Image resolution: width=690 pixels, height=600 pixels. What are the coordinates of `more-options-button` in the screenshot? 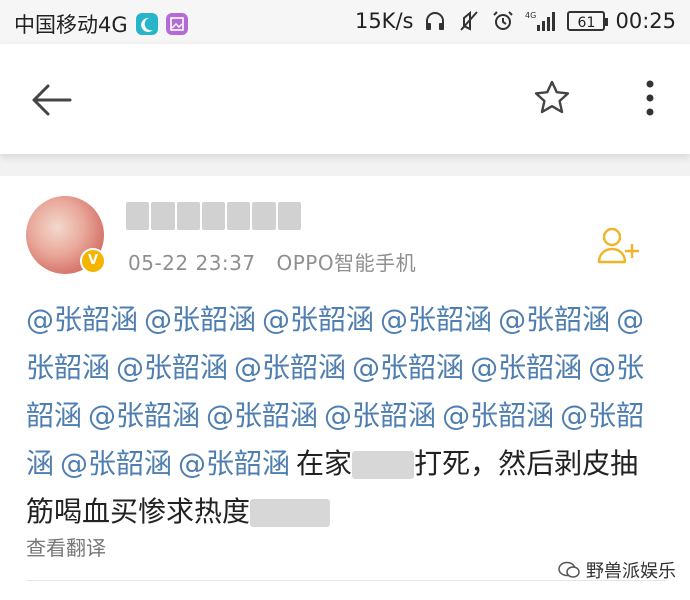 It's located at (650, 98).